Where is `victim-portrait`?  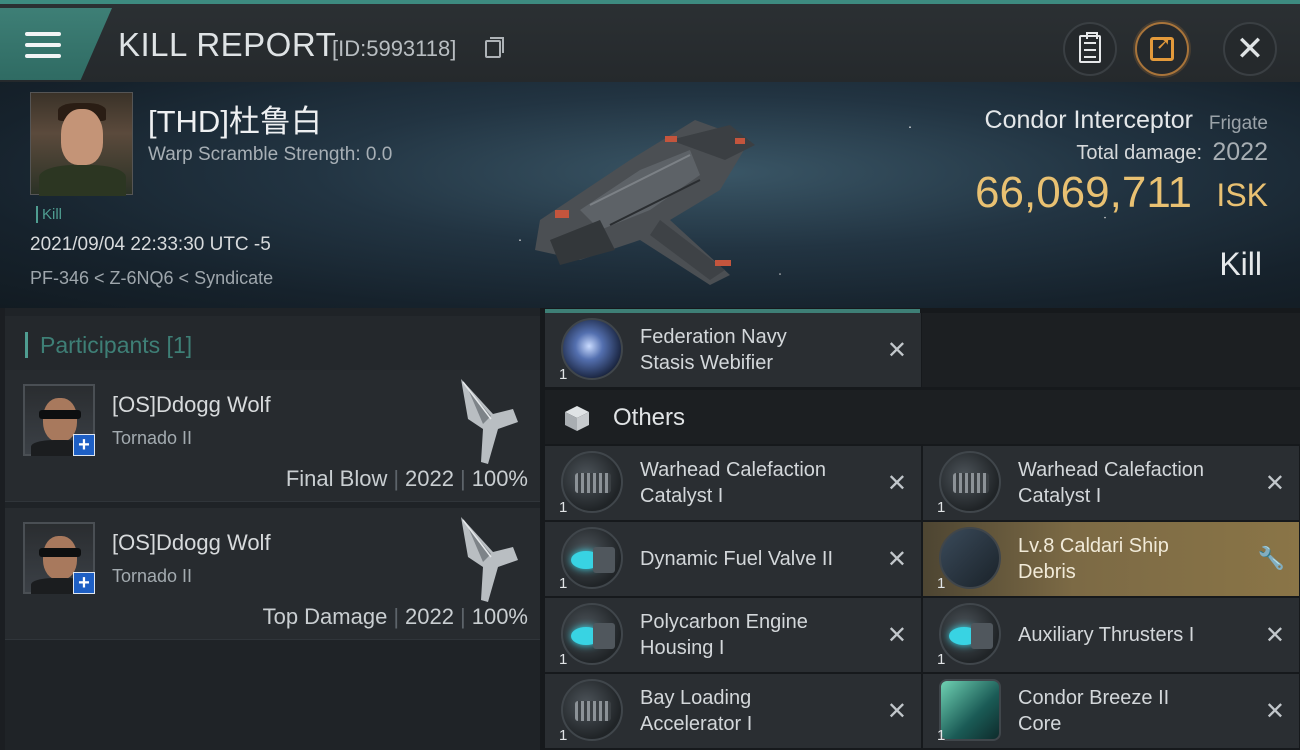
victim-portrait is located at coordinates (81, 144).